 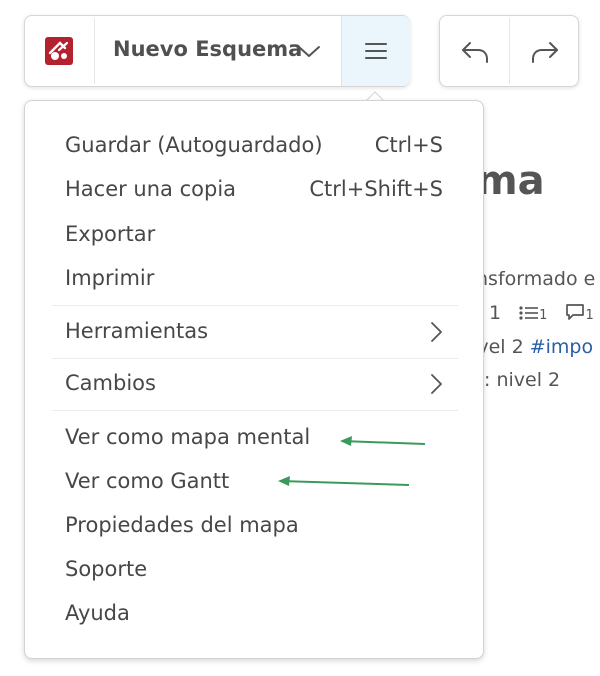 I want to click on list-count: 1, so click(x=543, y=315).